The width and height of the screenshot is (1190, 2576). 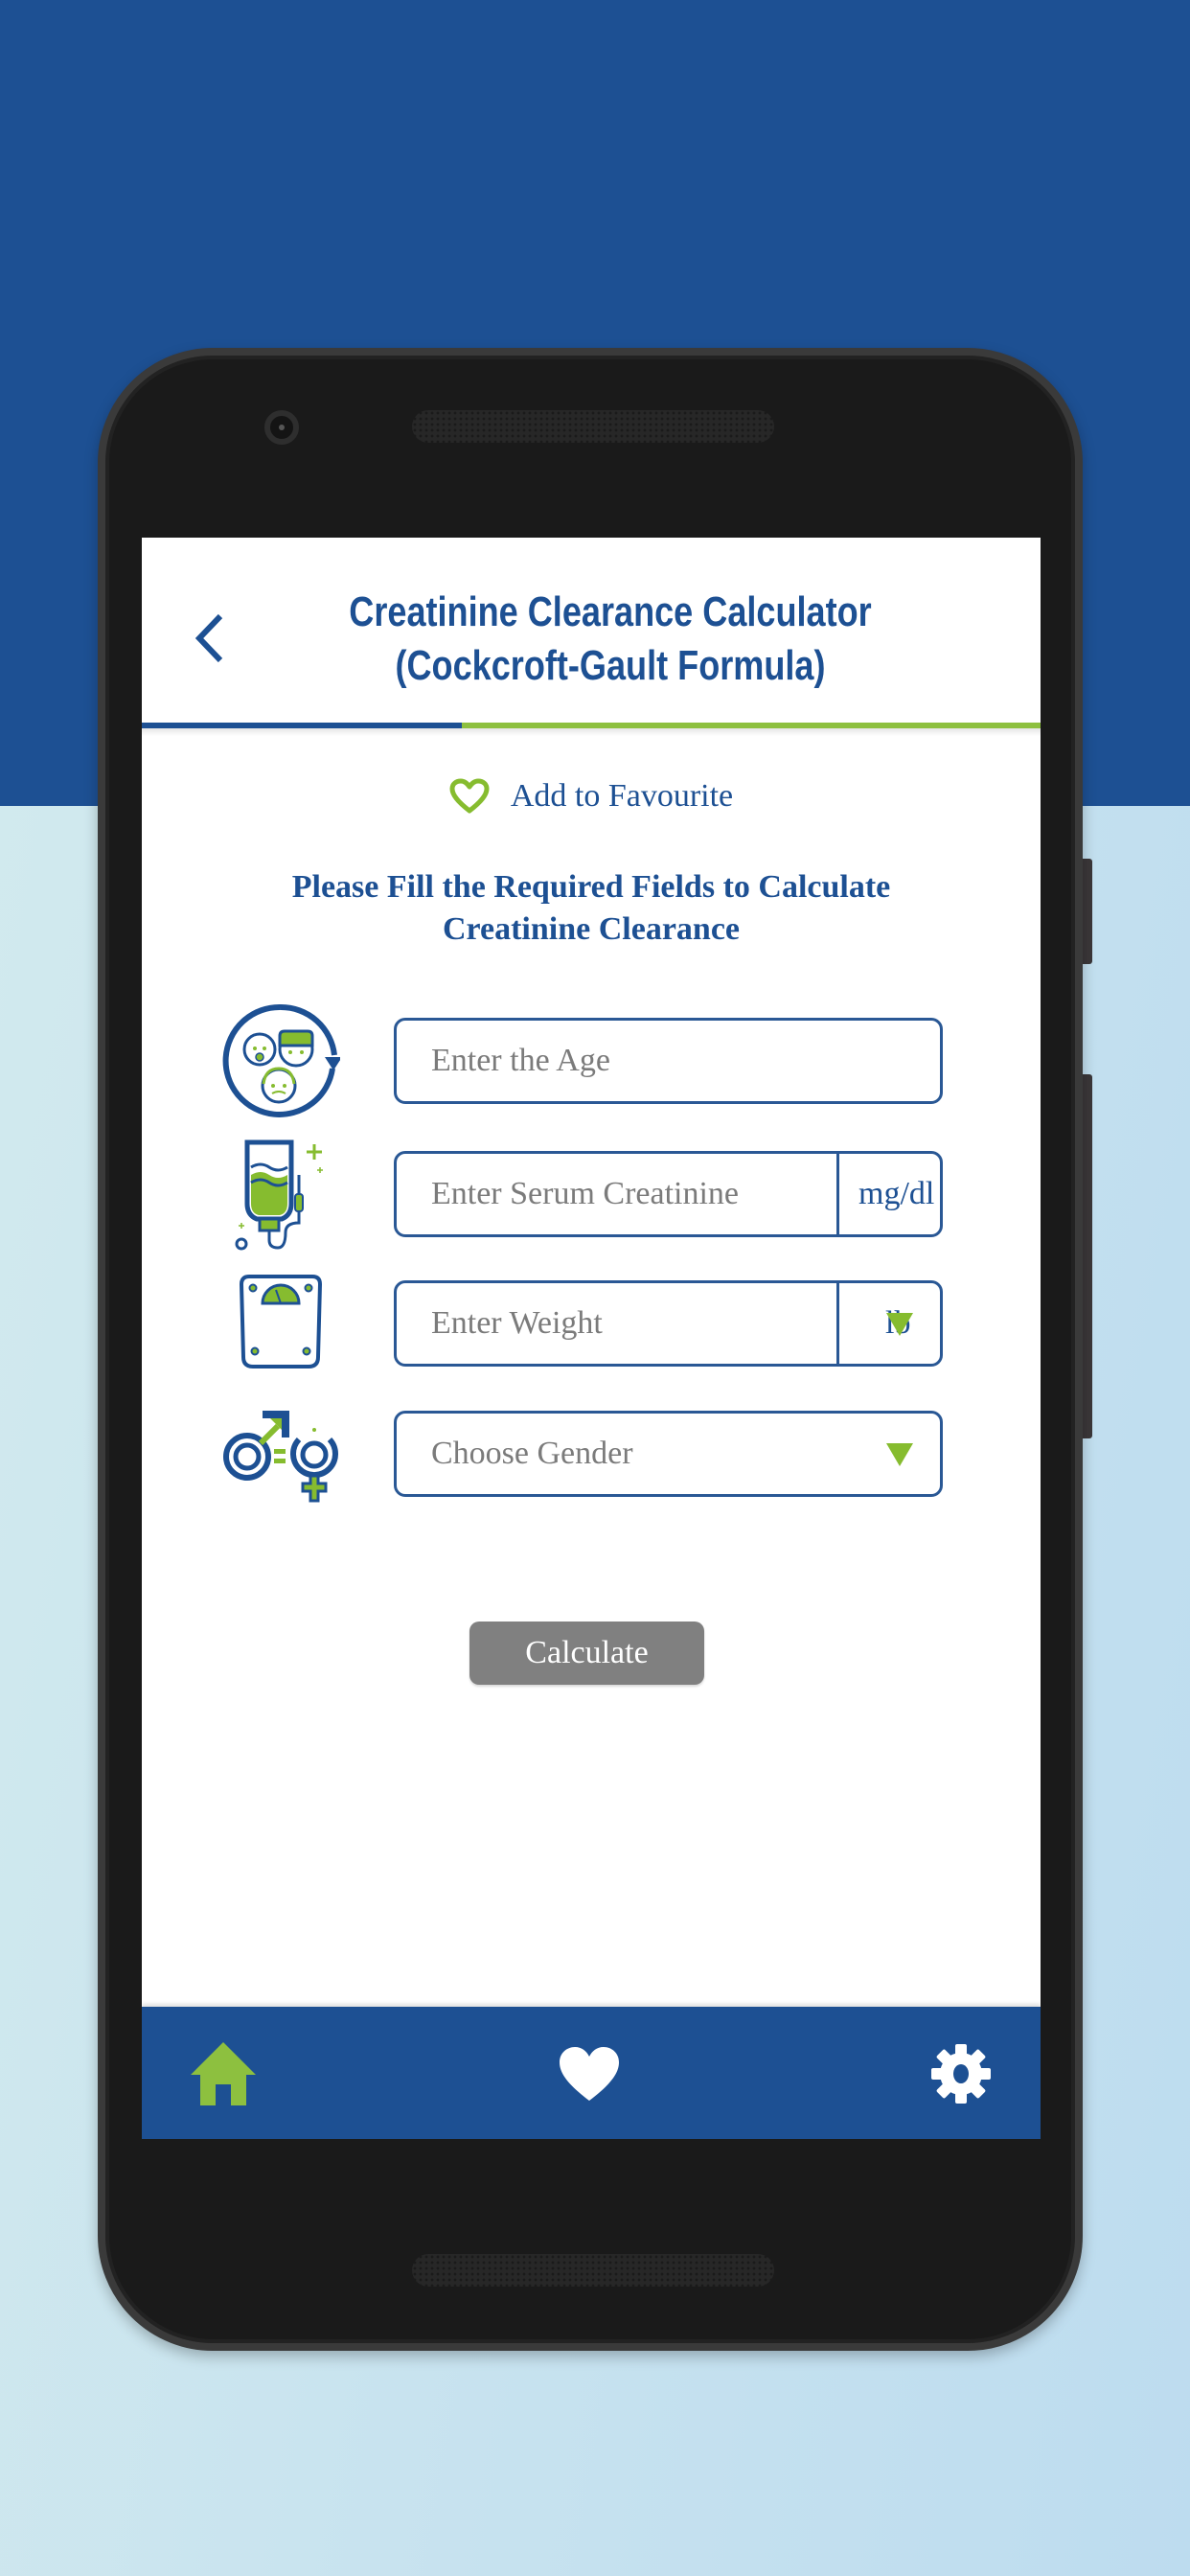 I want to click on weight-field: lb, so click(x=669, y=1323).